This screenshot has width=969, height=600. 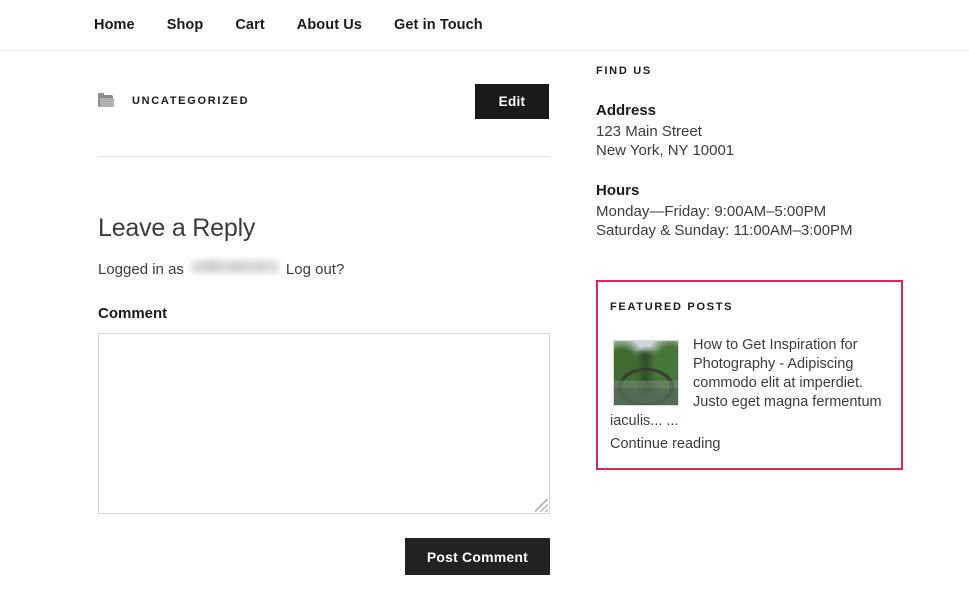 What do you see at coordinates (624, 71) in the screenshot?
I see `find-us-heading: FIND US` at bounding box center [624, 71].